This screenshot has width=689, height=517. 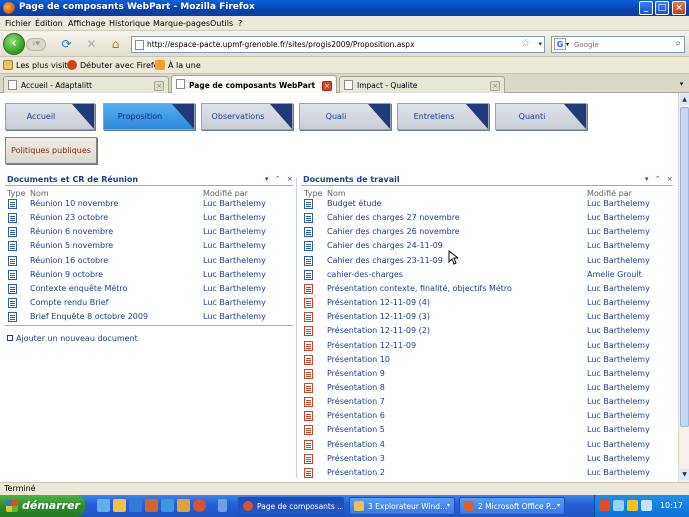 I want to click on table-row: Réunion 9 octobre Luc Barthelemy, so click(x=140, y=275).